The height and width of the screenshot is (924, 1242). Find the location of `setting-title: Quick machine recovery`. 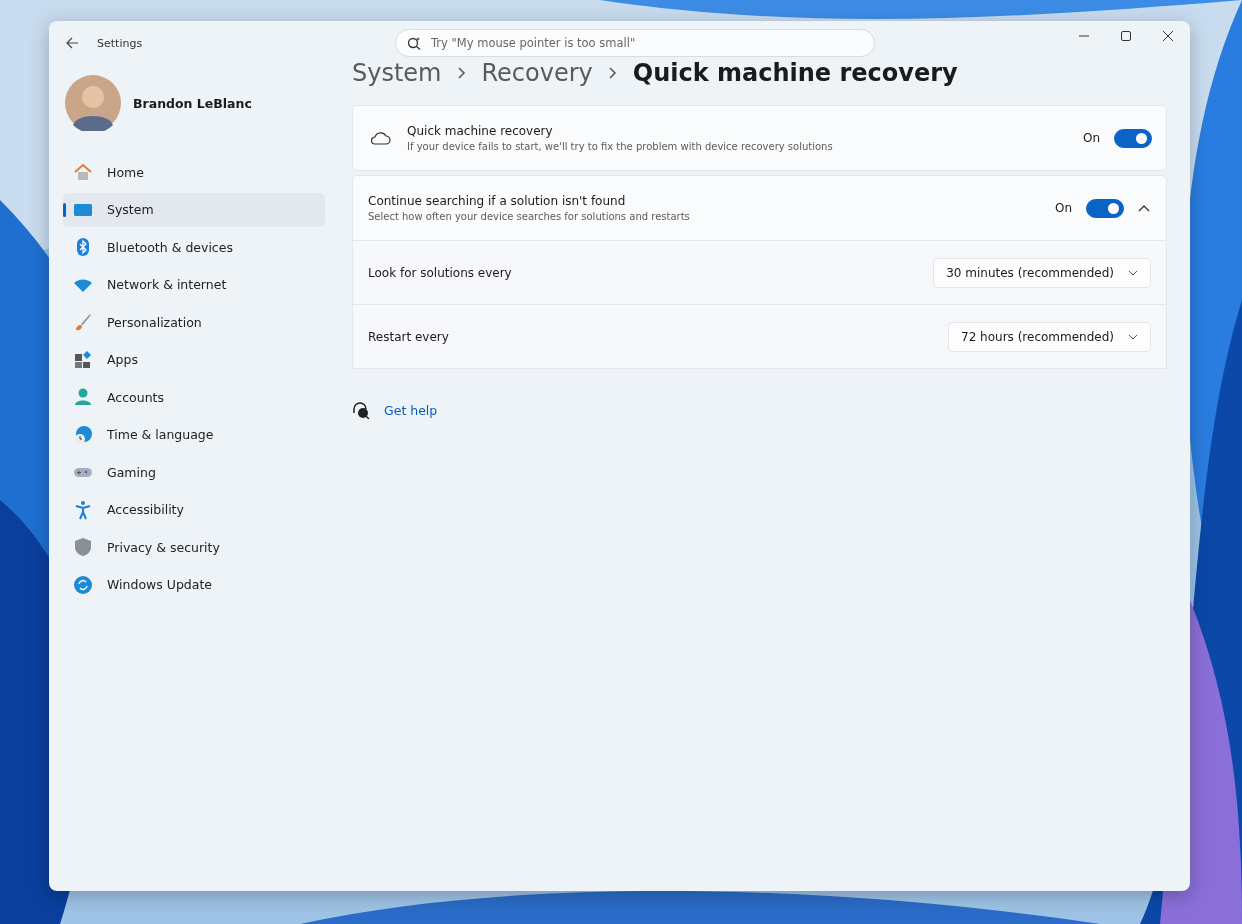

setting-title: Quick machine recovery is located at coordinates (480, 131).